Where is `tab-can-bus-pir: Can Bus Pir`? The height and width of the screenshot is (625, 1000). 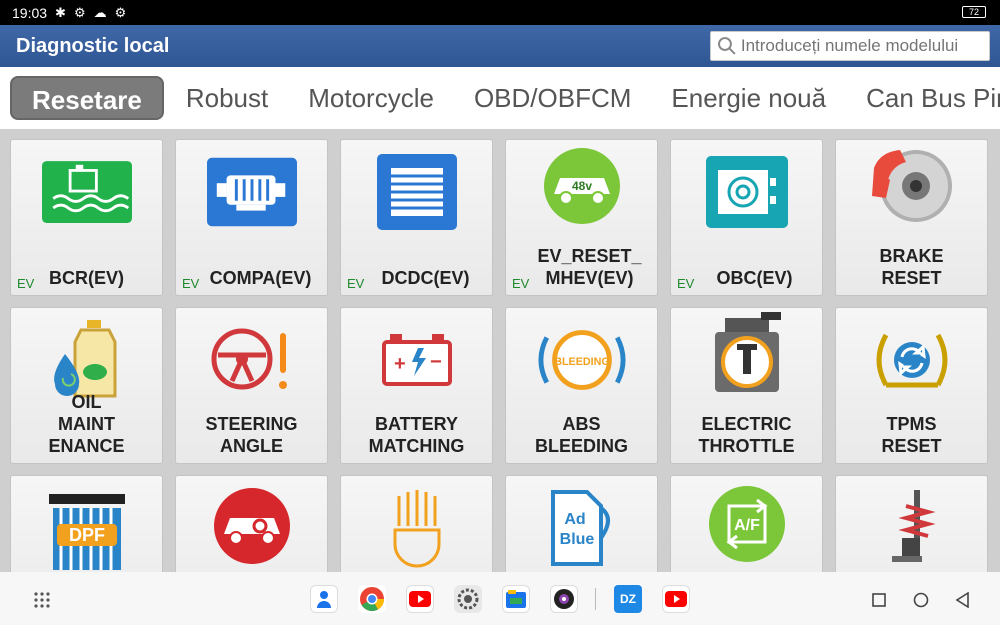
tab-can-bus-pir: Can Bus Pir is located at coordinates (923, 98).